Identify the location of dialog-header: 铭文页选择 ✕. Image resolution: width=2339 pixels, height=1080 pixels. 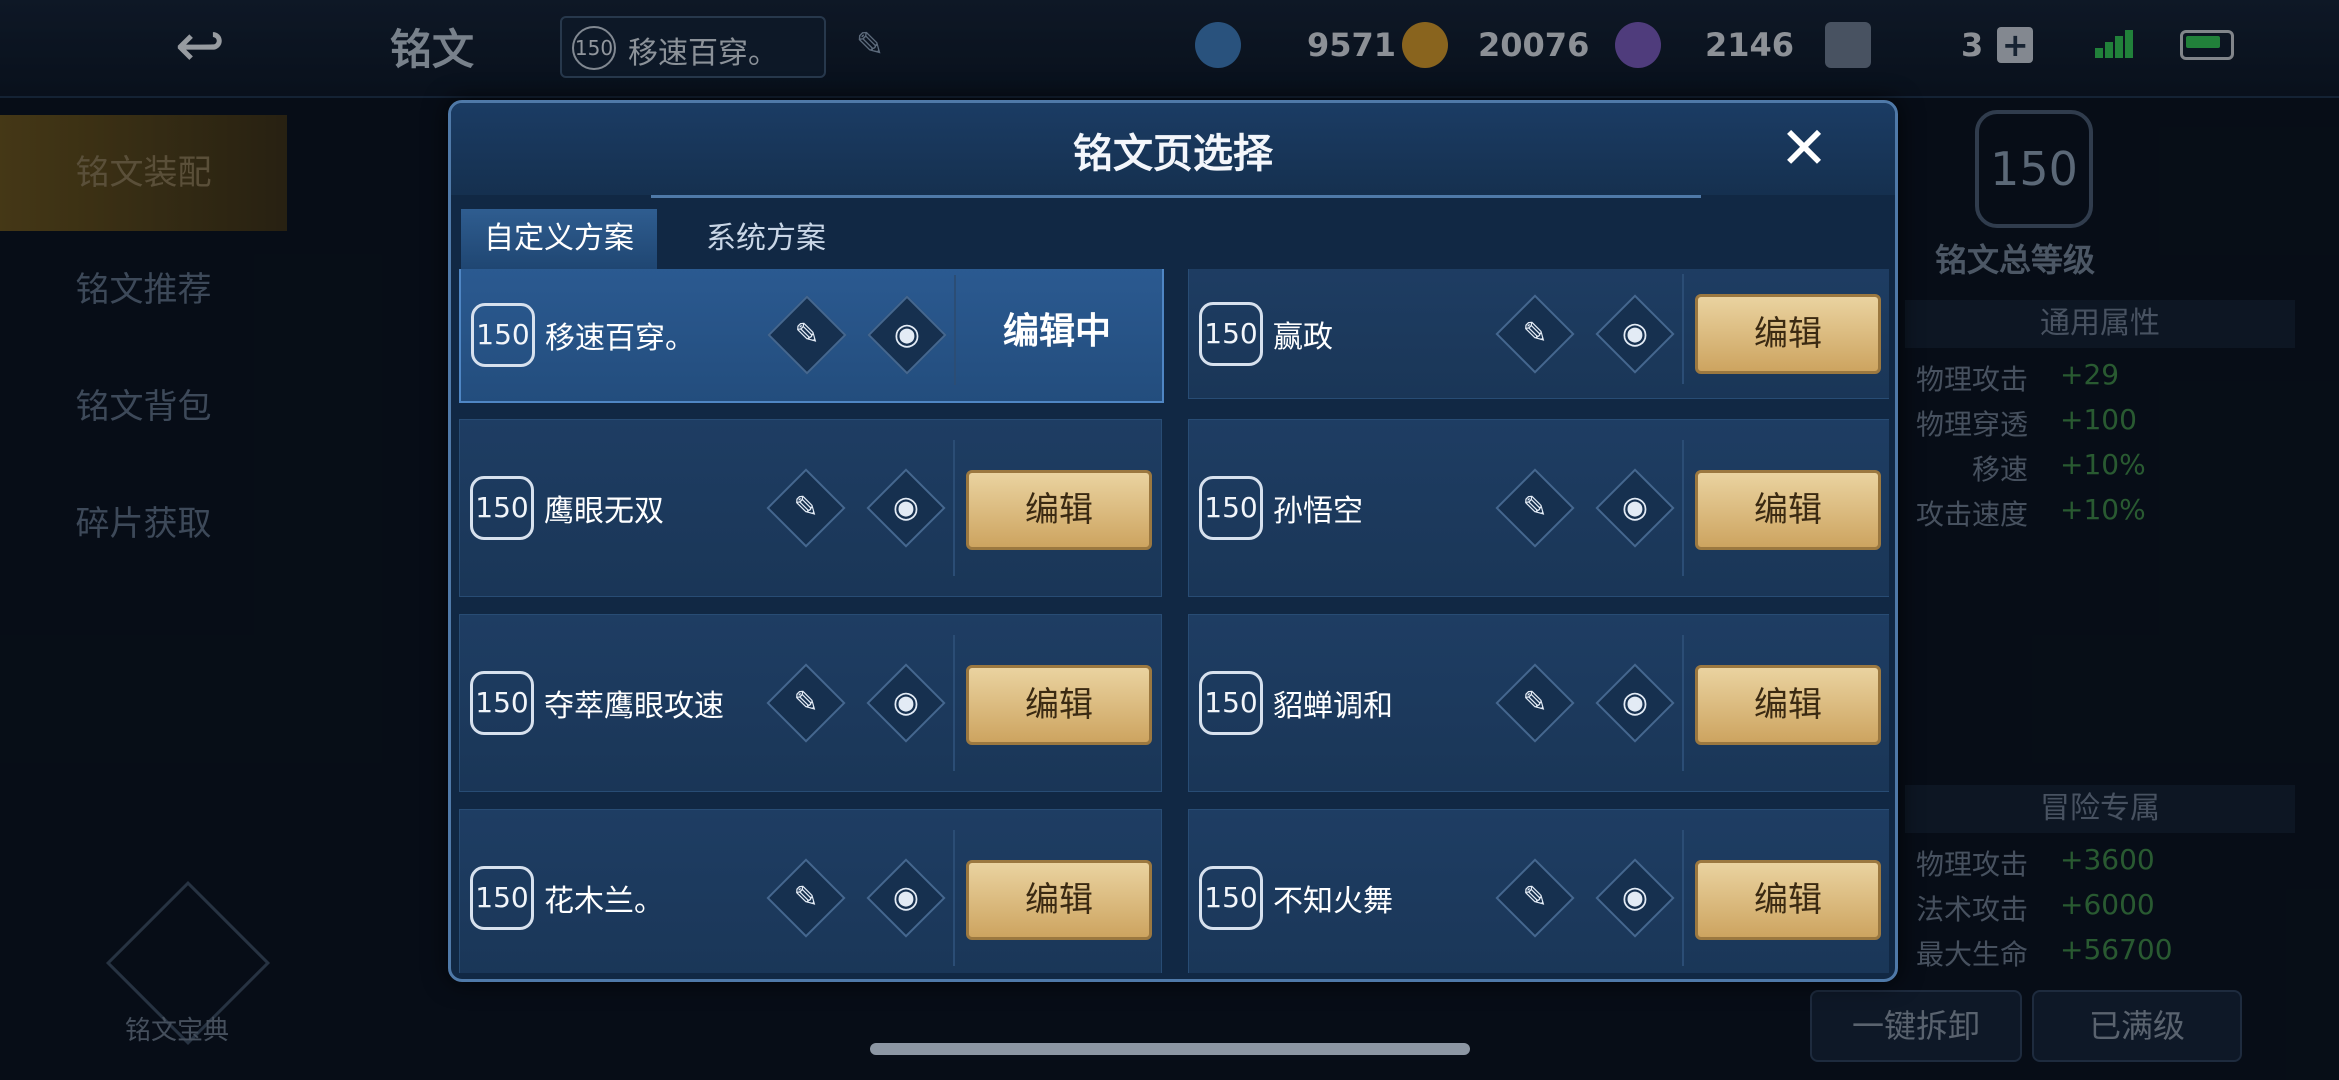
(1173, 150).